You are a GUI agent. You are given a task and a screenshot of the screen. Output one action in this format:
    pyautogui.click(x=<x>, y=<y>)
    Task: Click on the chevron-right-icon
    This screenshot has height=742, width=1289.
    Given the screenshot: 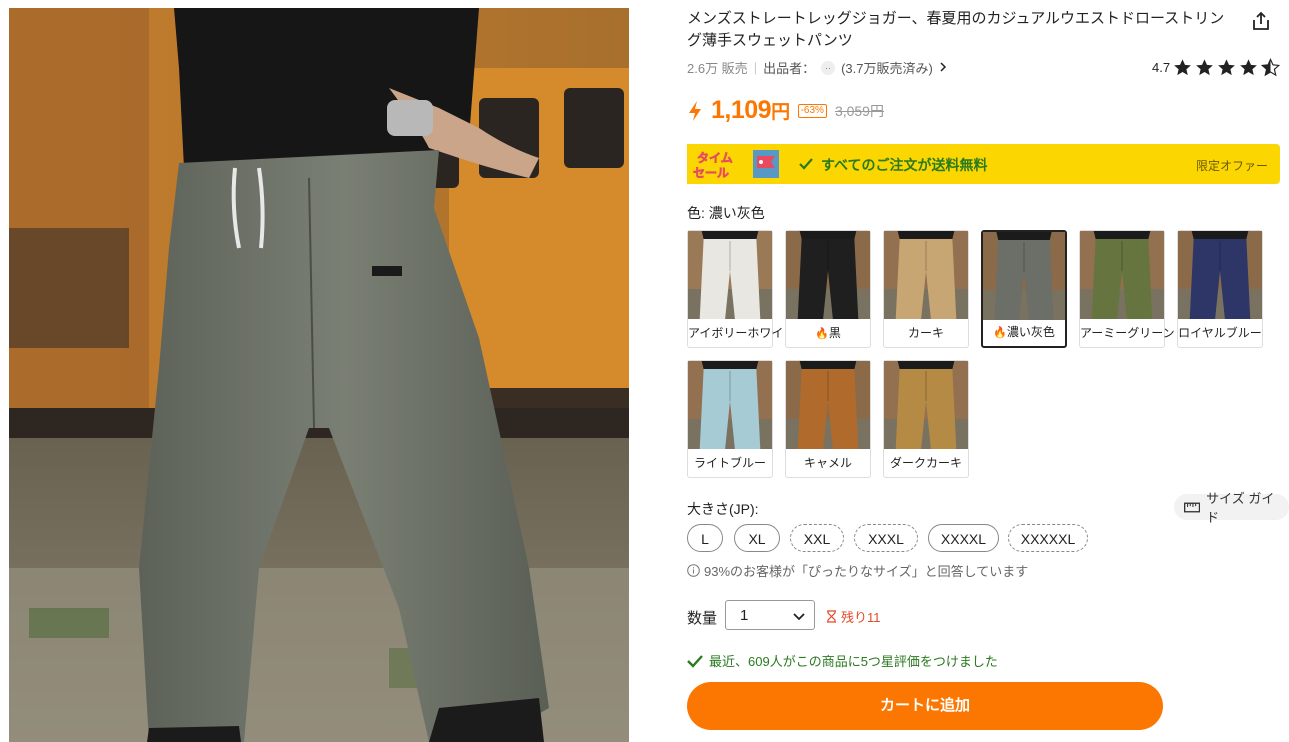 What is the action you would take?
    pyautogui.click(x=943, y=67)
    